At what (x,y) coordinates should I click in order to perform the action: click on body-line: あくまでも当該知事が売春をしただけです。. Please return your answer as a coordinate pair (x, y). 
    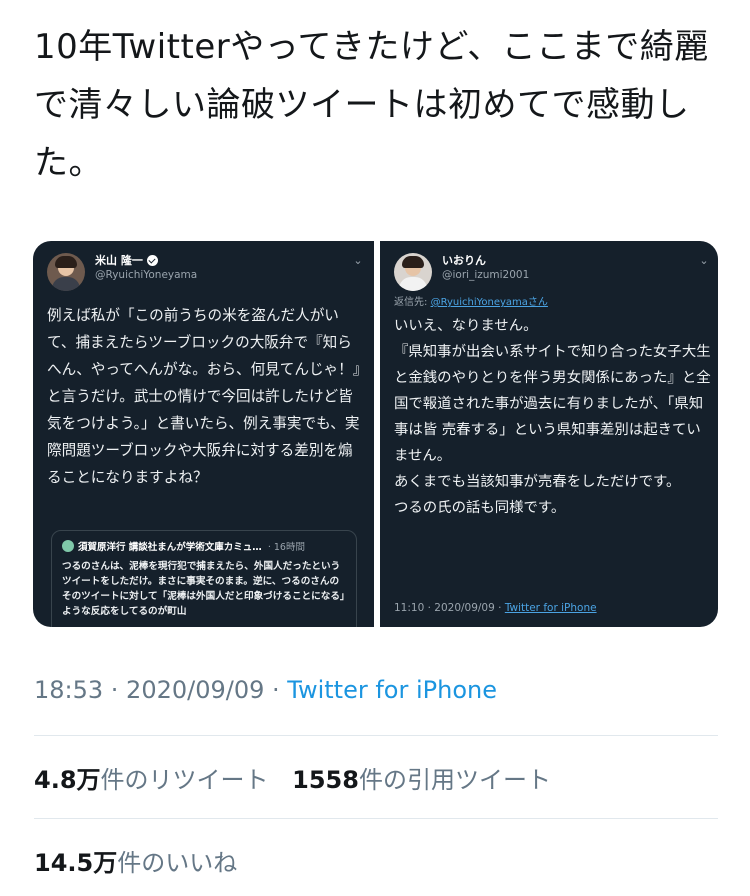
    Looking at the image, I should click on (537, 482).